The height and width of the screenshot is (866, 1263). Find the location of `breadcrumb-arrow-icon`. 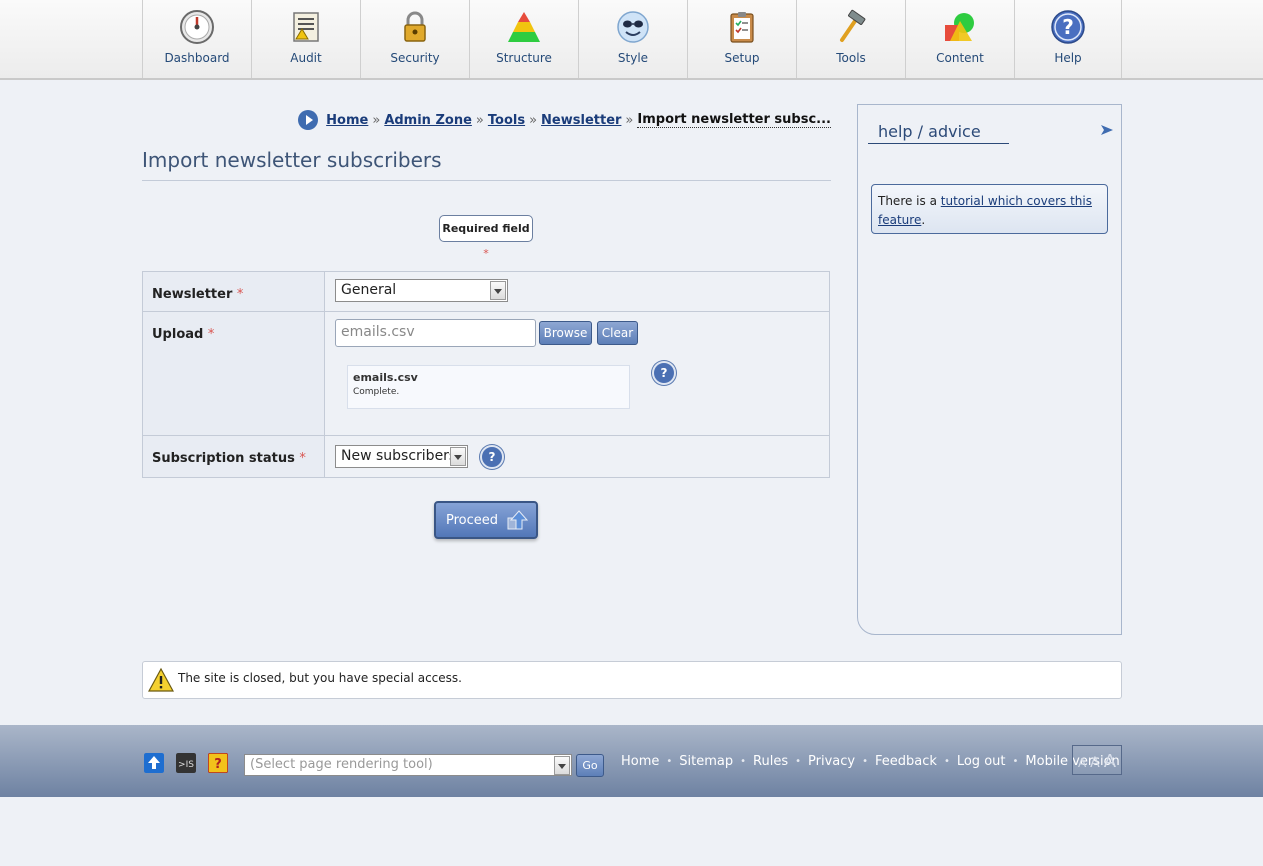

breadcrumb-arrow-icon is located at coordinates (308, 120).